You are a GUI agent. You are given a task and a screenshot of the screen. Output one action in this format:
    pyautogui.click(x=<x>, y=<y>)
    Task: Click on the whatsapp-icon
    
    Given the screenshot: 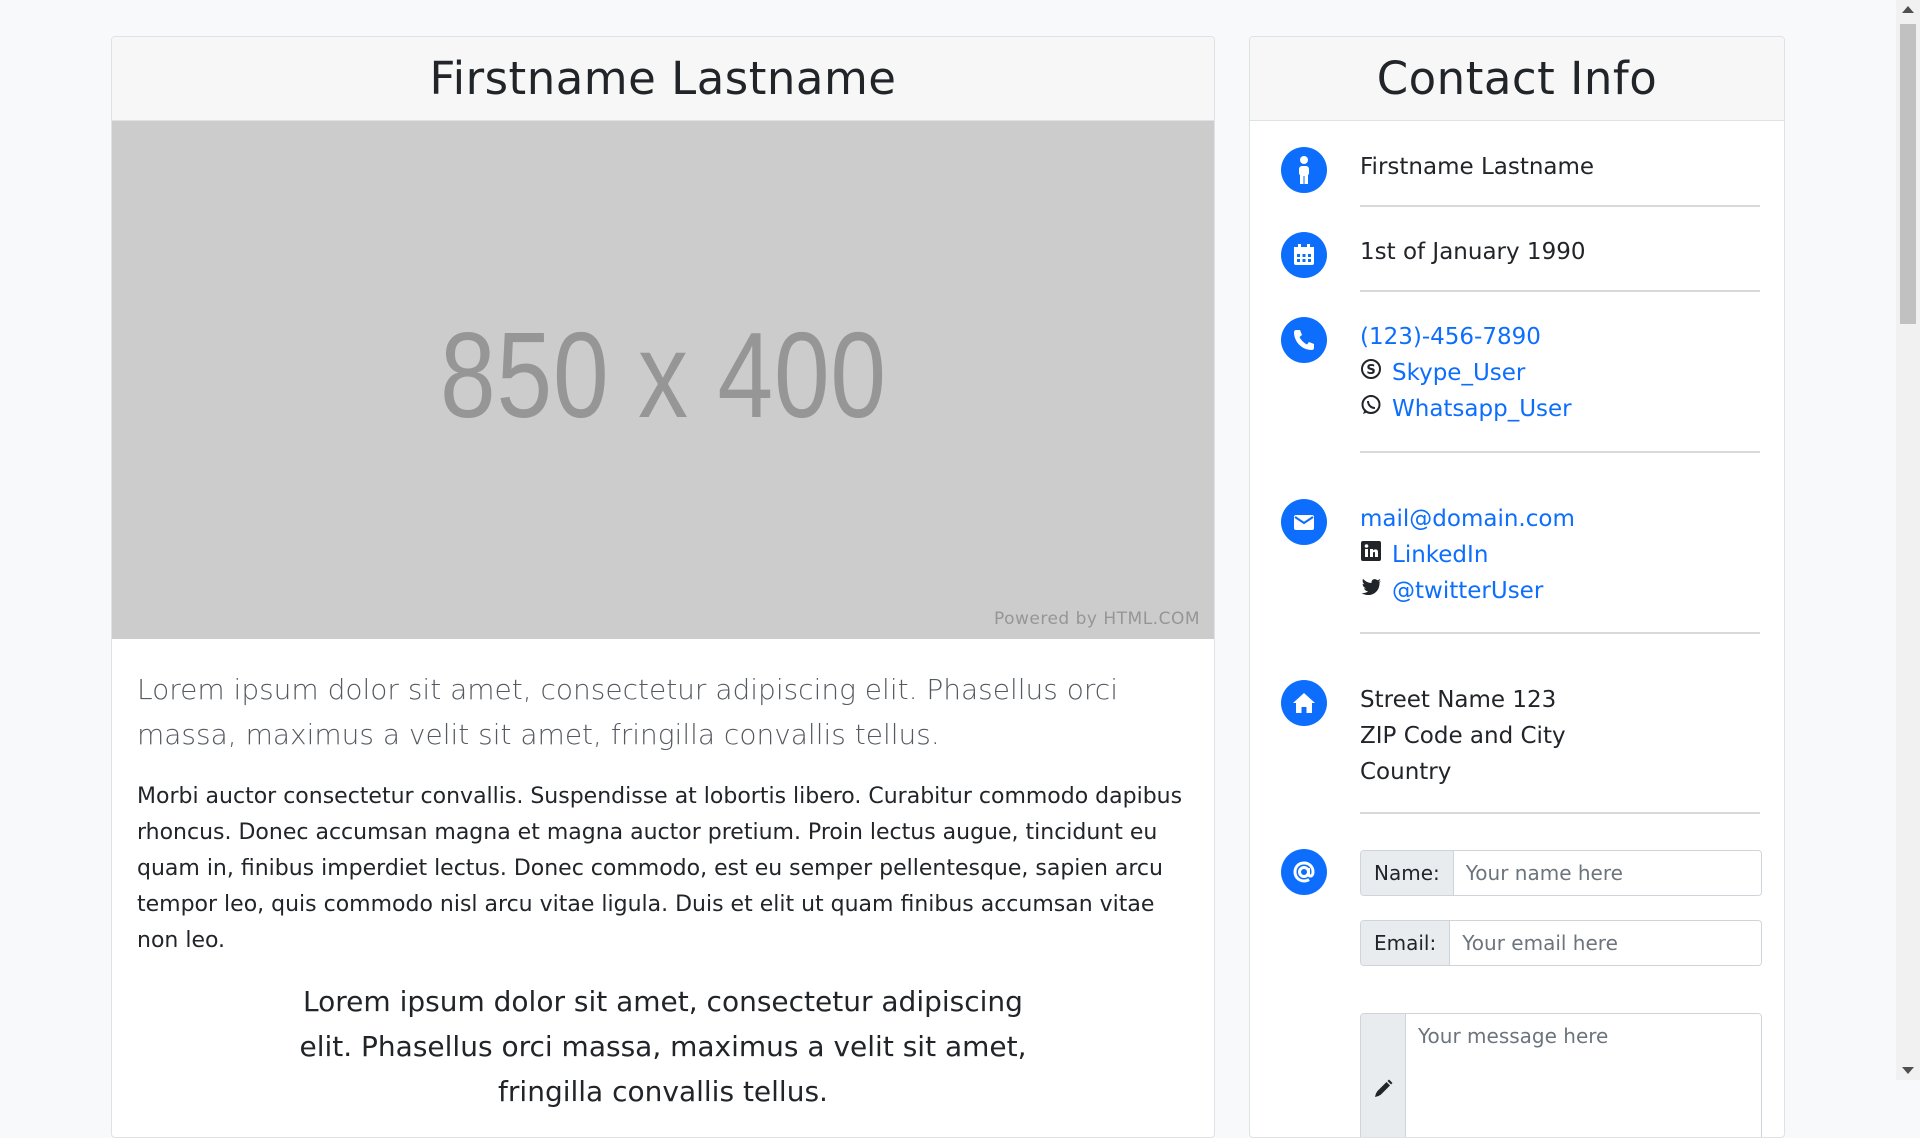 What is the action you would take?
    pyautogui.click(x=1371, y=409)
    